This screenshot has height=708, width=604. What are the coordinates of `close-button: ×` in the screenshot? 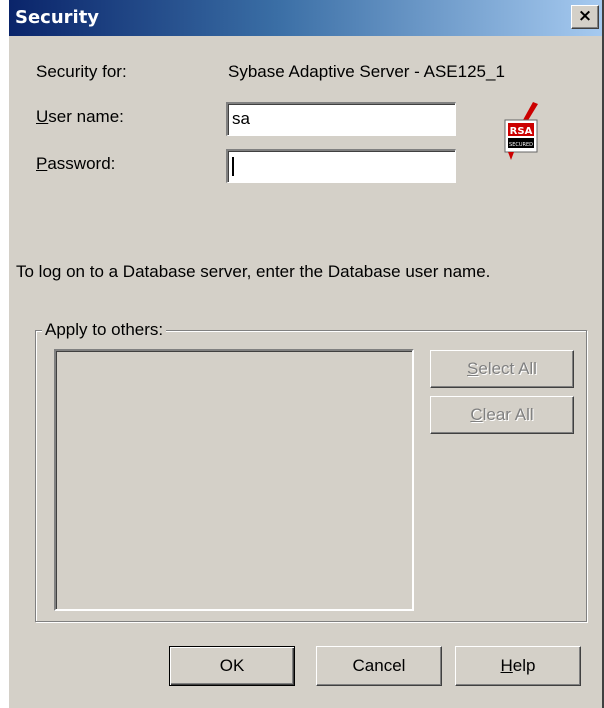 It's located at (585, 17).